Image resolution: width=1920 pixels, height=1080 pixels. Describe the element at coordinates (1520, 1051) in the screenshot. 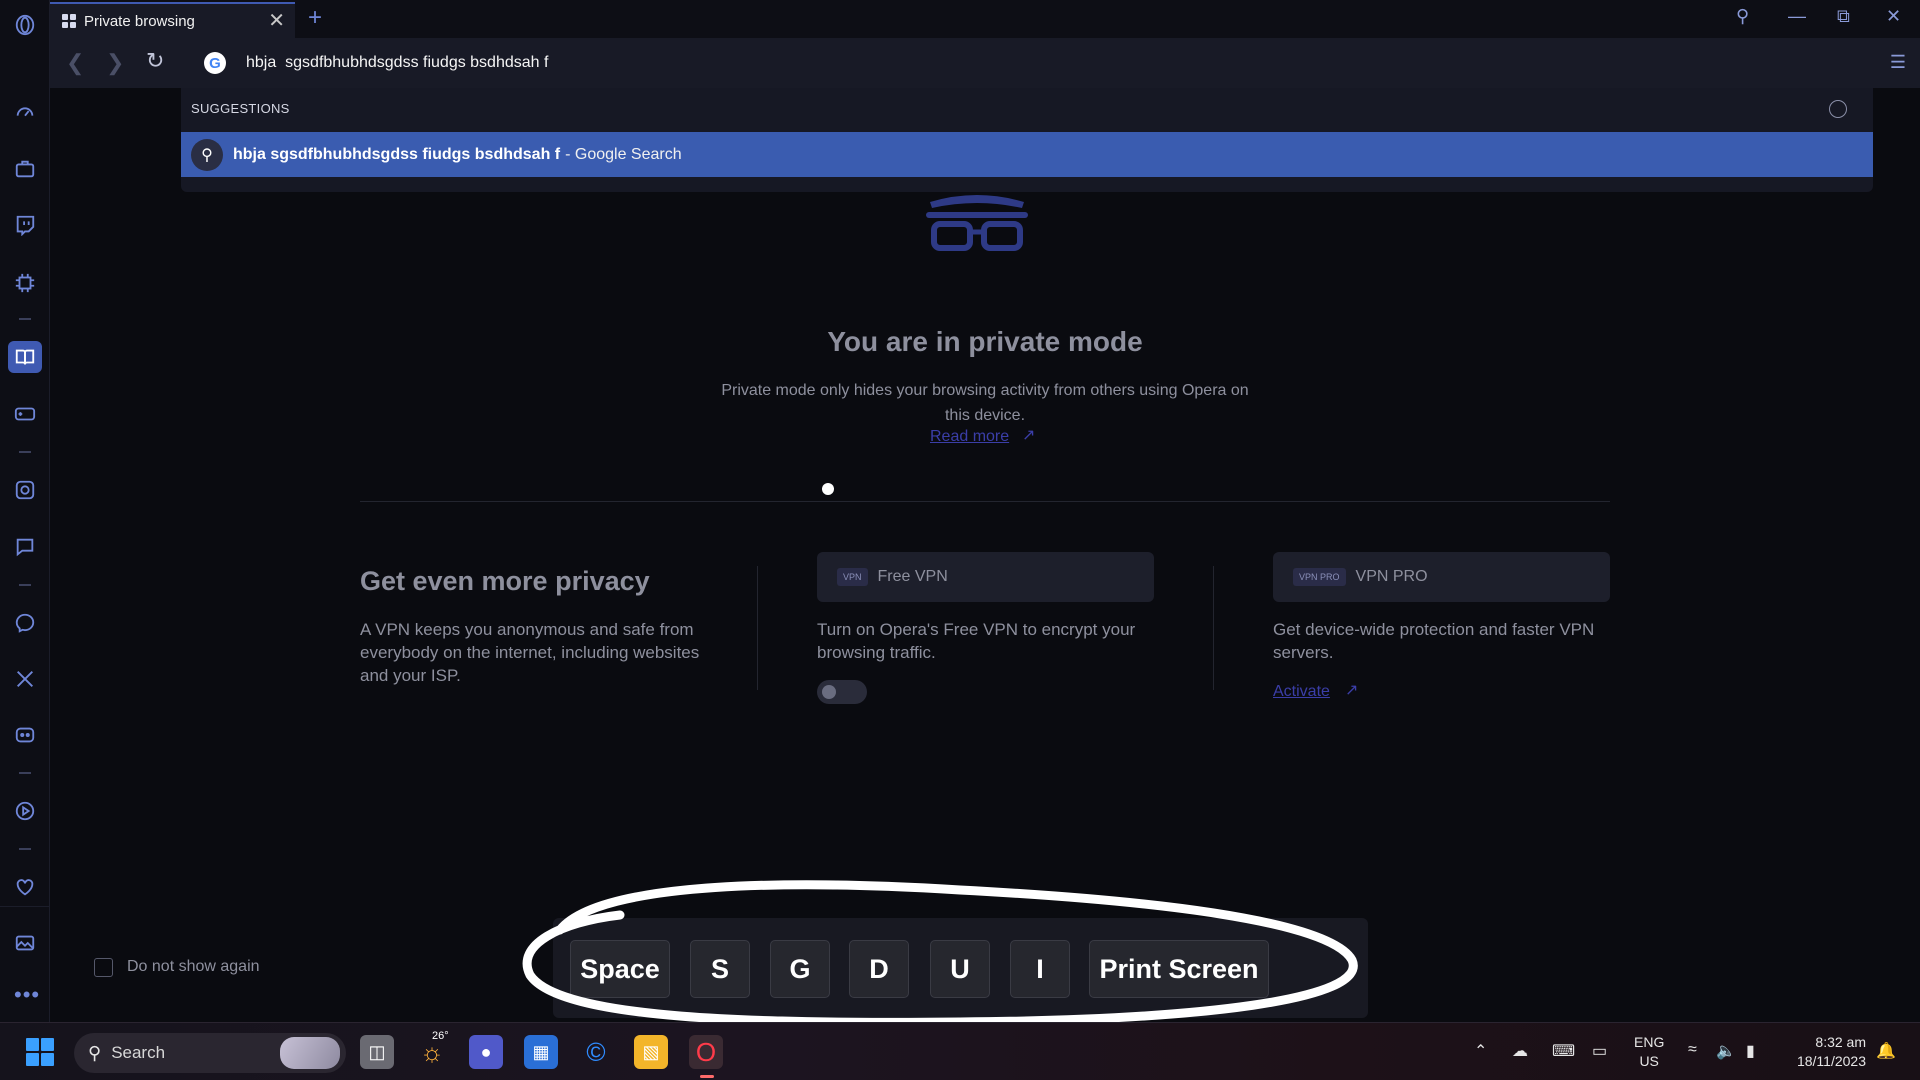

I see `onedrive-icon: ☁` at that location.